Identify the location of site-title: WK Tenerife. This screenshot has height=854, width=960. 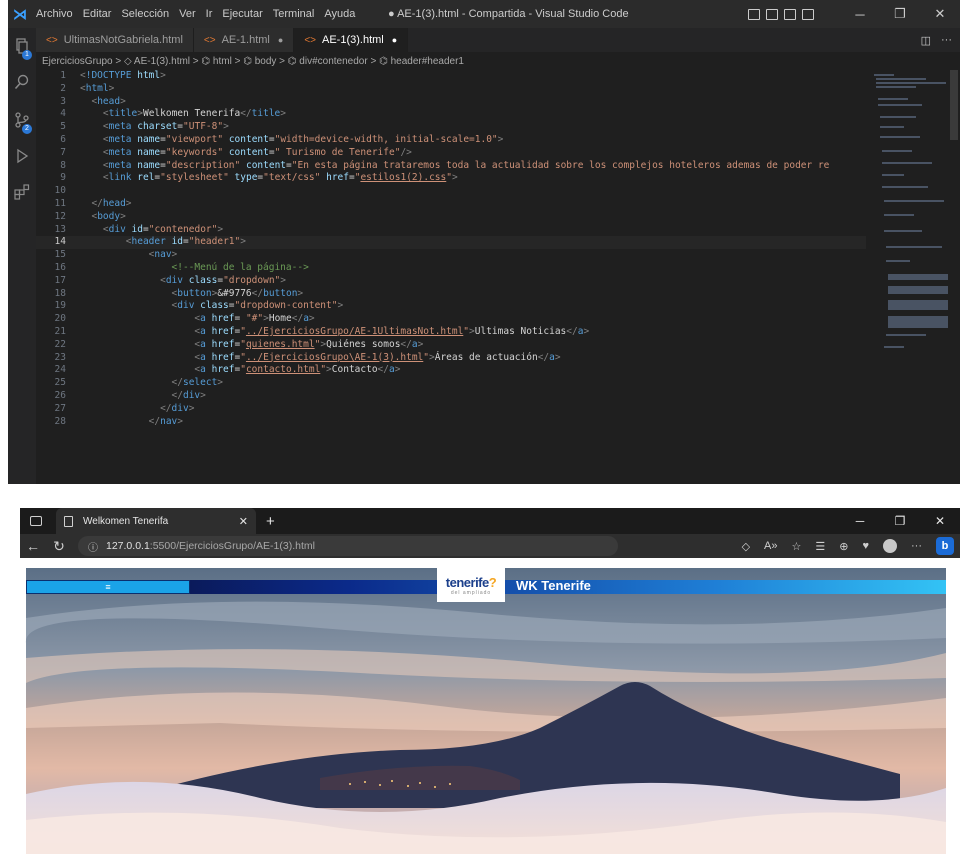
(553, 585).